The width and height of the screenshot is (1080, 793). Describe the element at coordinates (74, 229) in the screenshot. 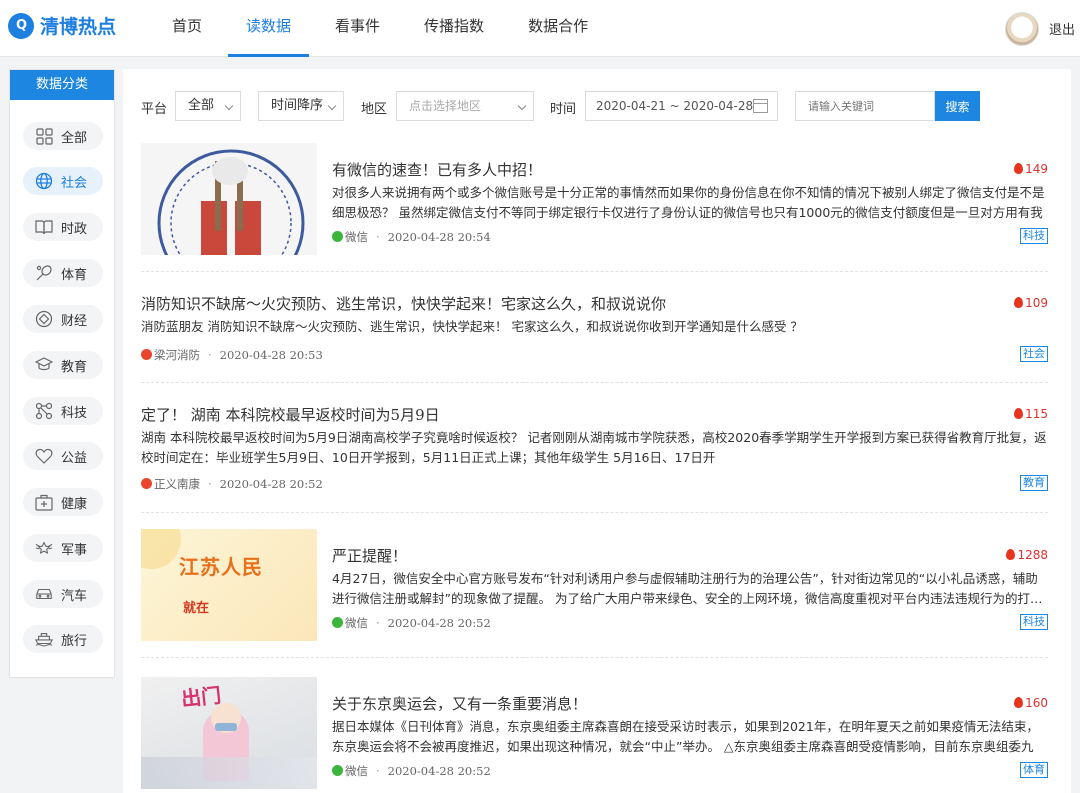

I see `sidebar-item-label: 时政` at that location.